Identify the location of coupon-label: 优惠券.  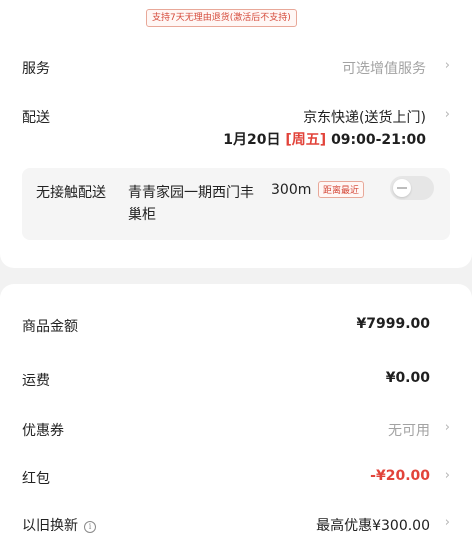
(43, 431).